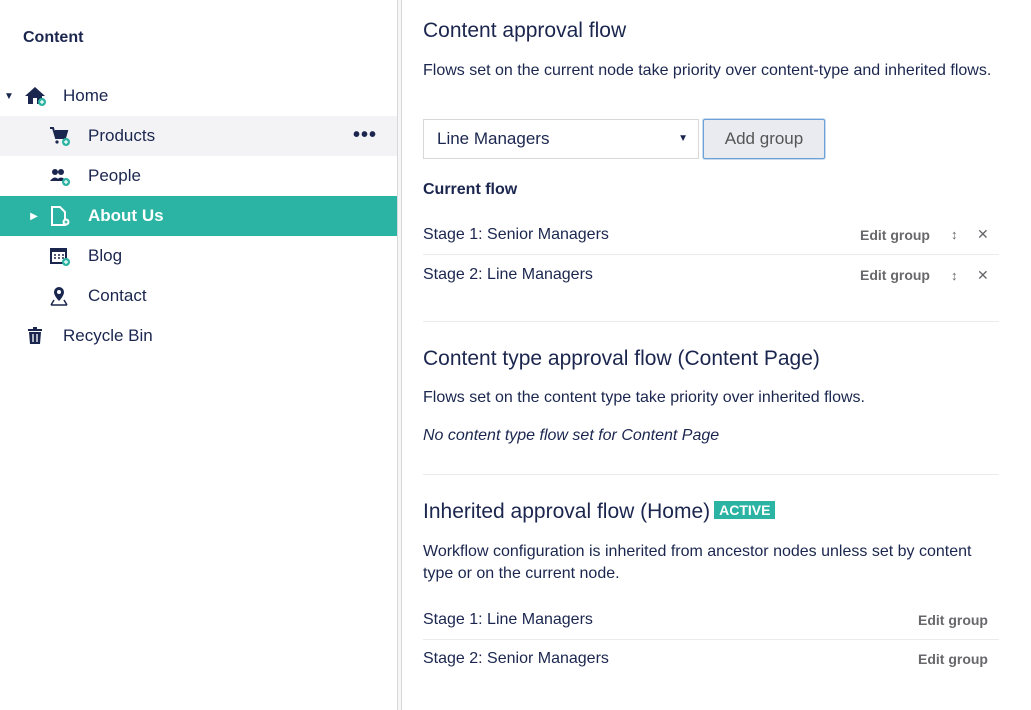 The height and width of the screenshot is (710, 1031). I want to click on stage-label: Stage 2: Line Managers, so click(508, 274).